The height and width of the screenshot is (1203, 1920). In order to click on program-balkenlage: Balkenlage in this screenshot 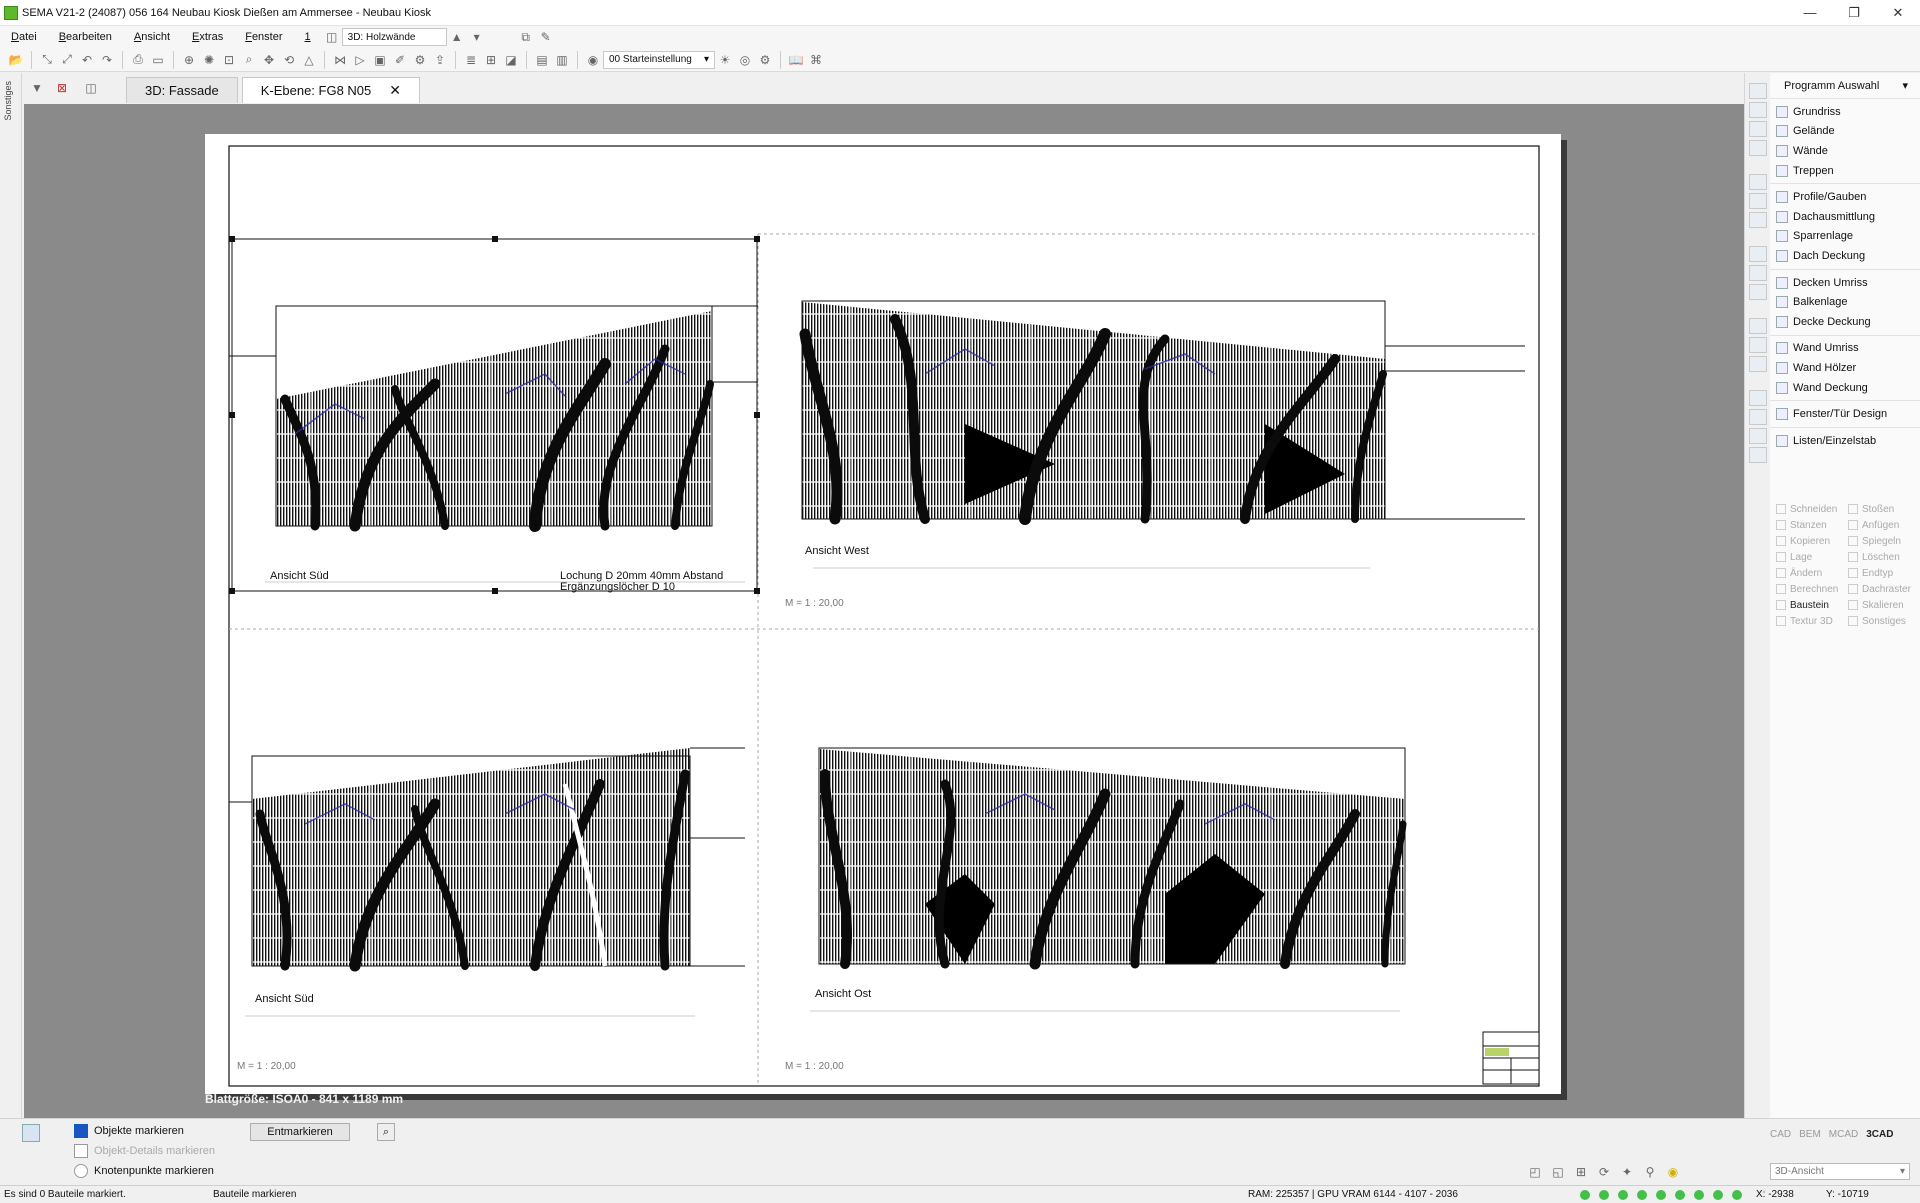, I will do `click(1845, 302)`.